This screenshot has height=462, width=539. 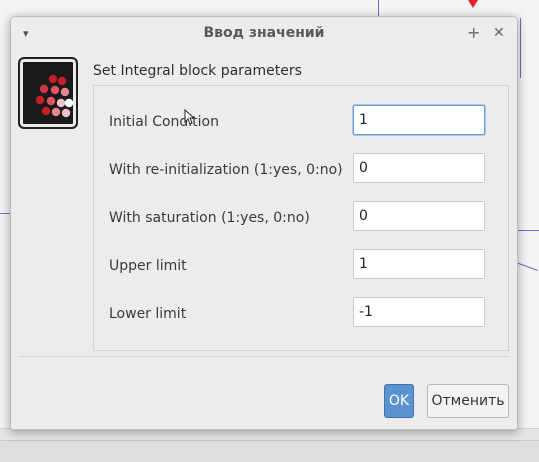 I want to click on param-label-lower-limit: Lower limit, so click(x=148, y=314).